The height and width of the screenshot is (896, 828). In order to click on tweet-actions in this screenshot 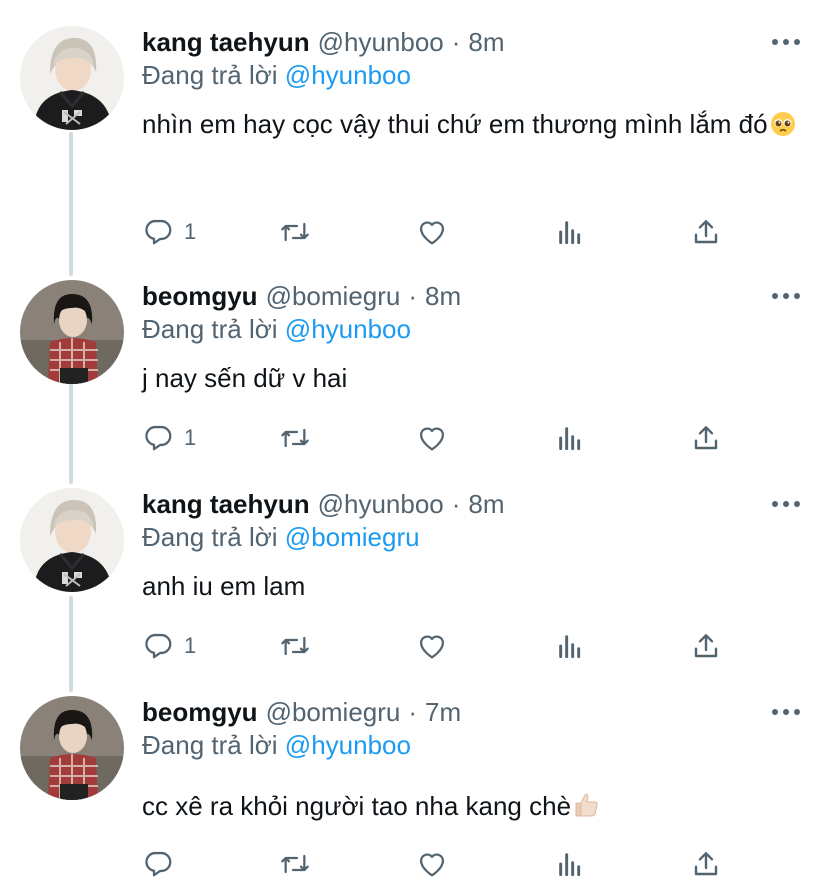, I will do `click(442, 864)`.